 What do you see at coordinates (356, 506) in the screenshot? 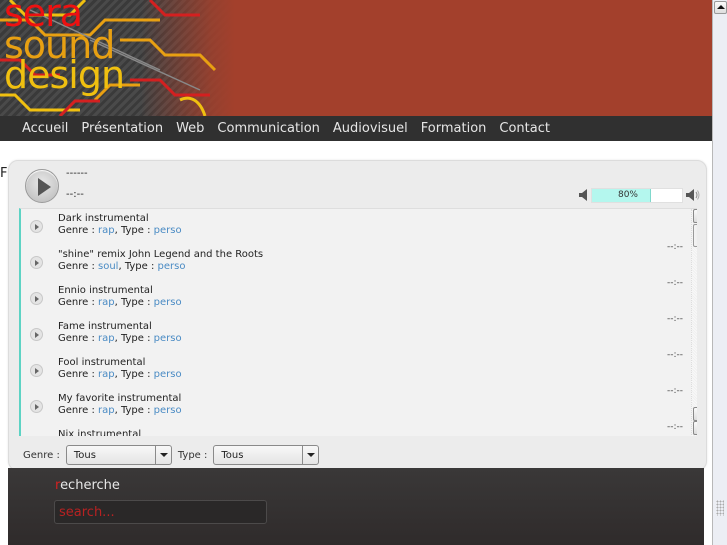
I see `sidebar-dark-section: recherche` at bounding box center [356, 506].